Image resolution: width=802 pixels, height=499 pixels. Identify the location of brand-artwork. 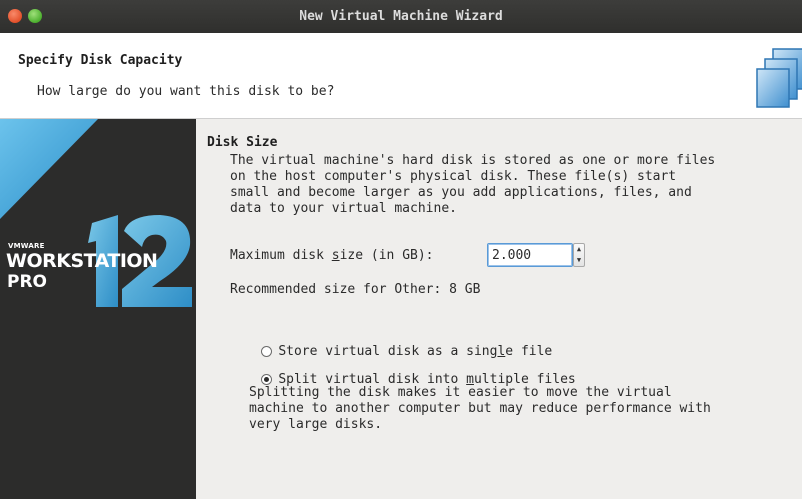
(96, 213).